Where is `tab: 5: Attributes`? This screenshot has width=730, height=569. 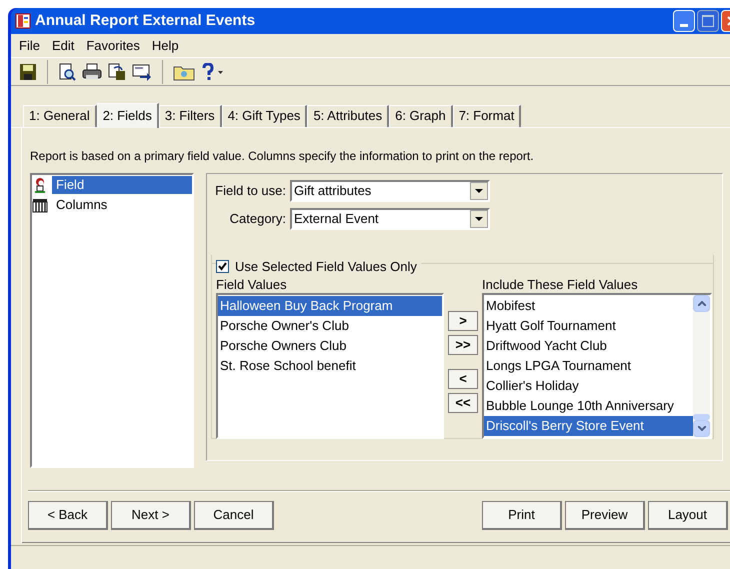 tab: 5: Attributes is located at coordinates (348, 116).